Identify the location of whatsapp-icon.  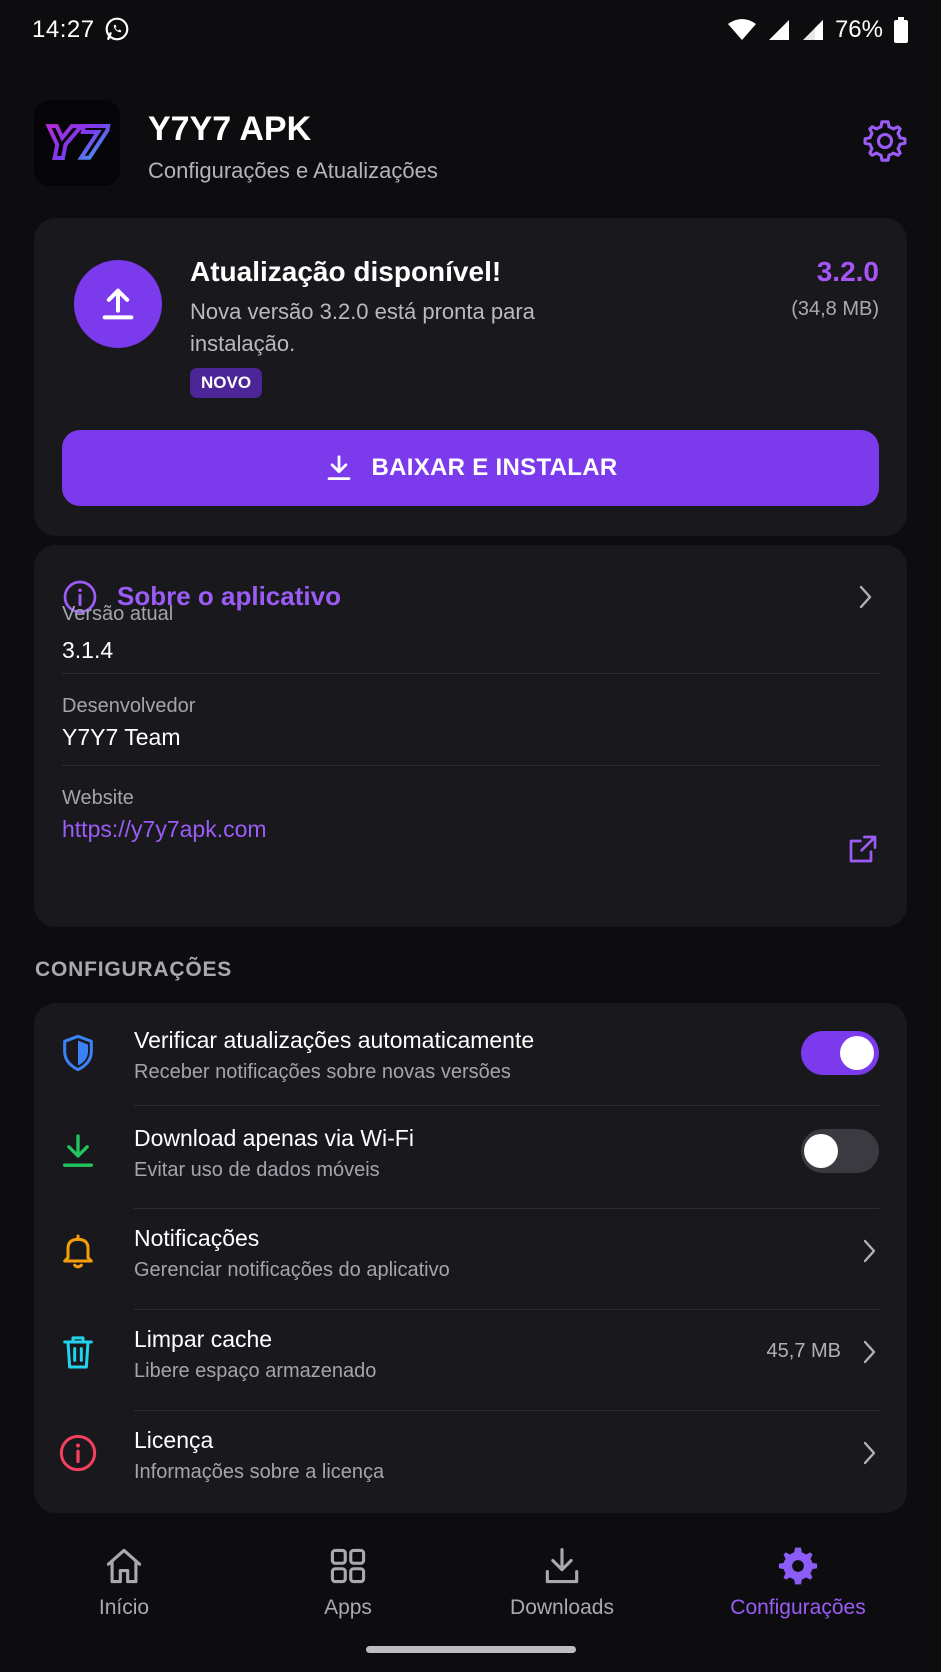
(117, 29).